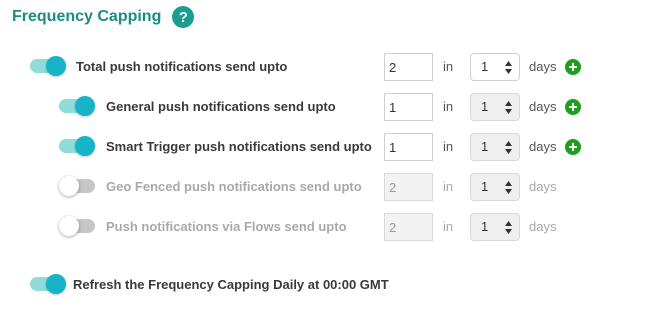 The height and width of the screenshot is (323, 666). I want to click on toggle-general, so click(77, 106).